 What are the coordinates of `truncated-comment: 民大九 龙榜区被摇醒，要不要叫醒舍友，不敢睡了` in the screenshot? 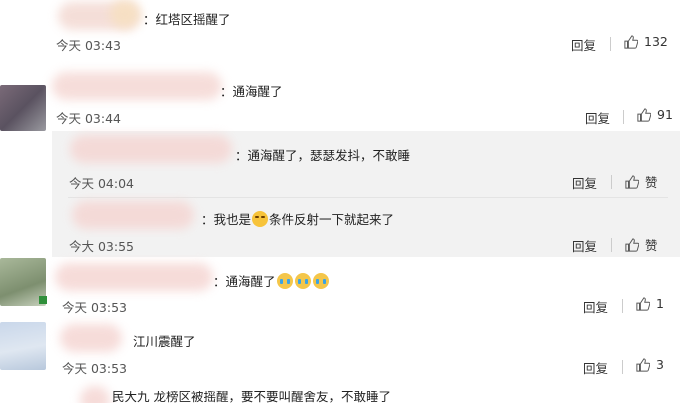 It's located at (308, 397).